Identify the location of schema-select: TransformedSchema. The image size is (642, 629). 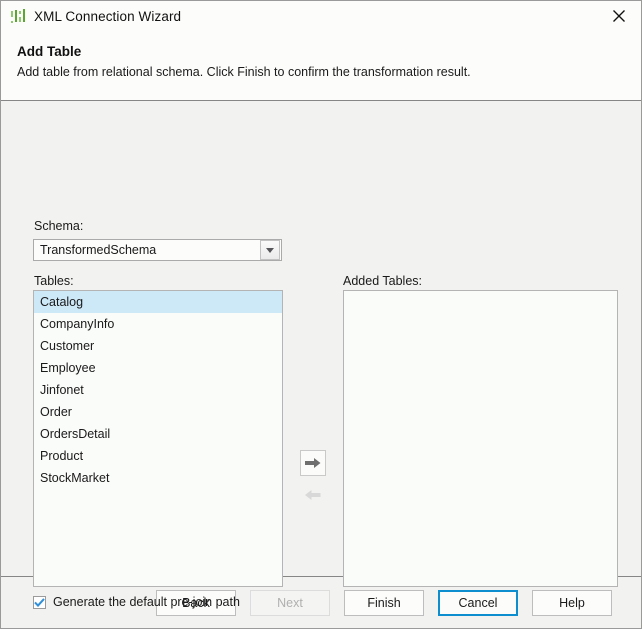
(157, 250).